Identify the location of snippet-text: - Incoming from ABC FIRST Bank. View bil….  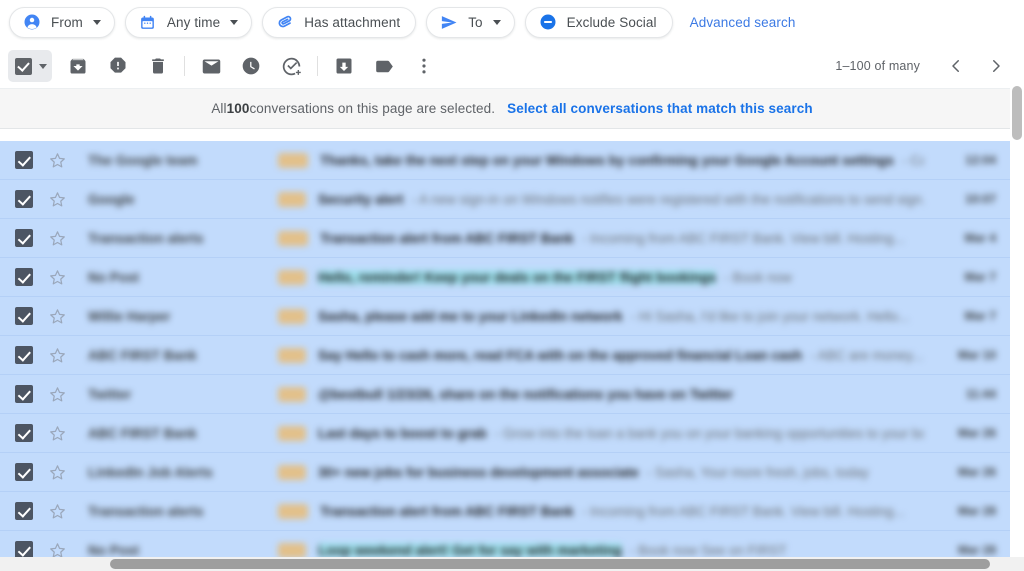
(743, 511).